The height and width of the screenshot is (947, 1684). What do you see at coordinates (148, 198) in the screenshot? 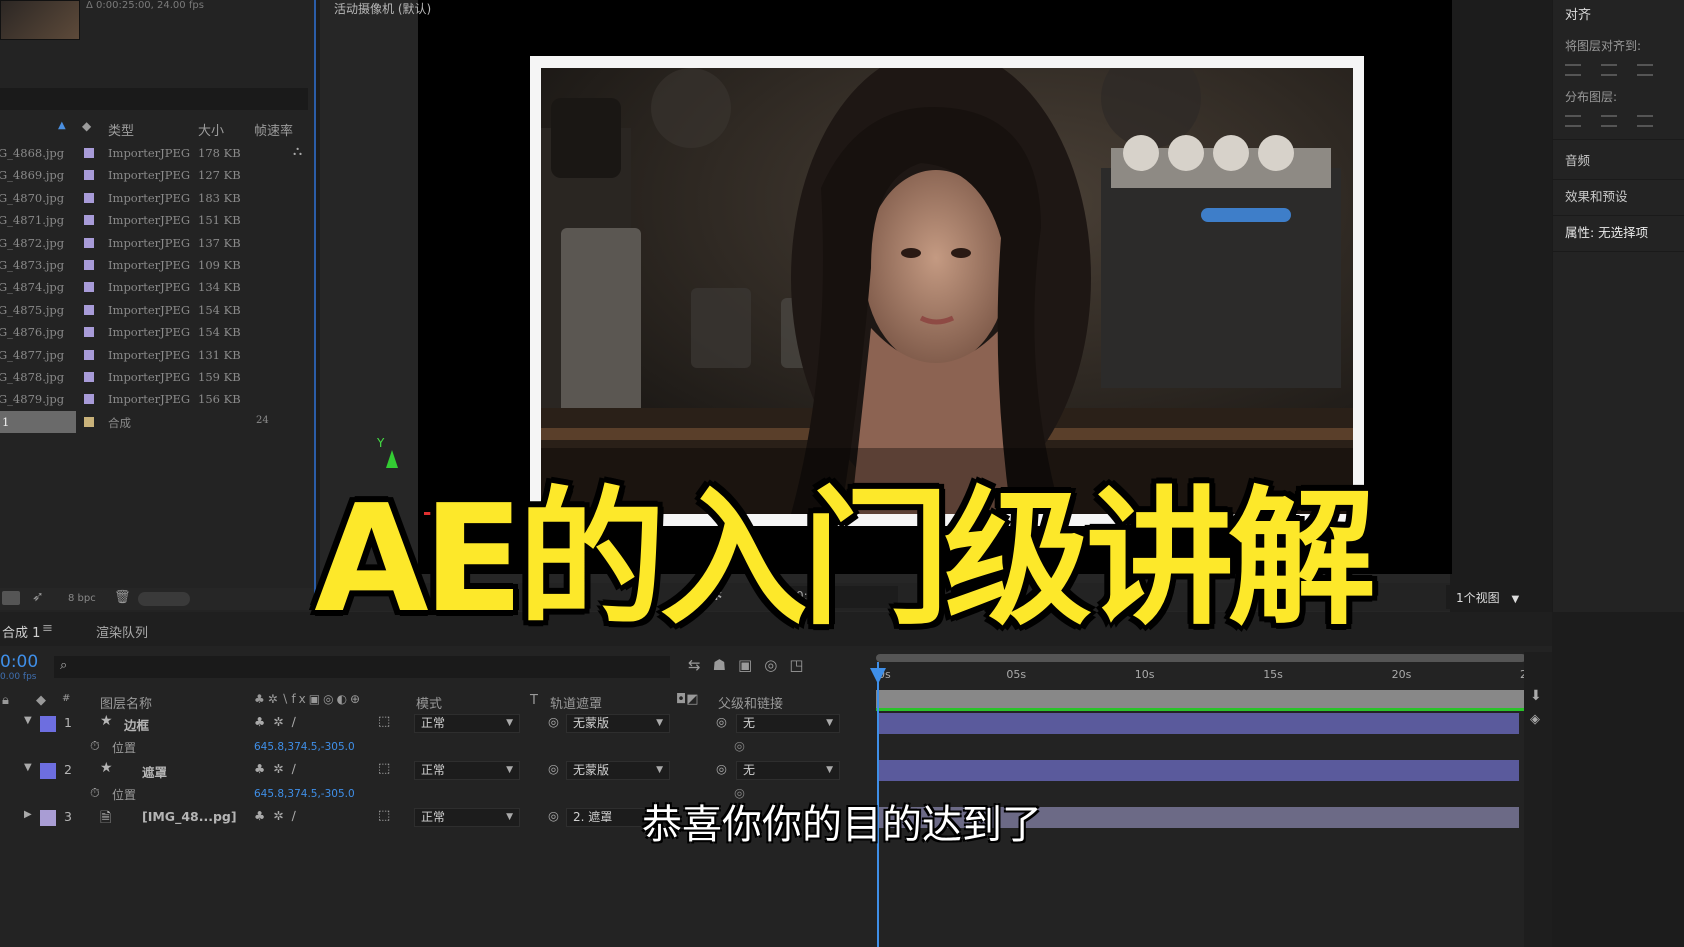
I see `project-file-row: G_4870.jpg ImporterJPEG 183 KB` at bounding box center [148, 198].